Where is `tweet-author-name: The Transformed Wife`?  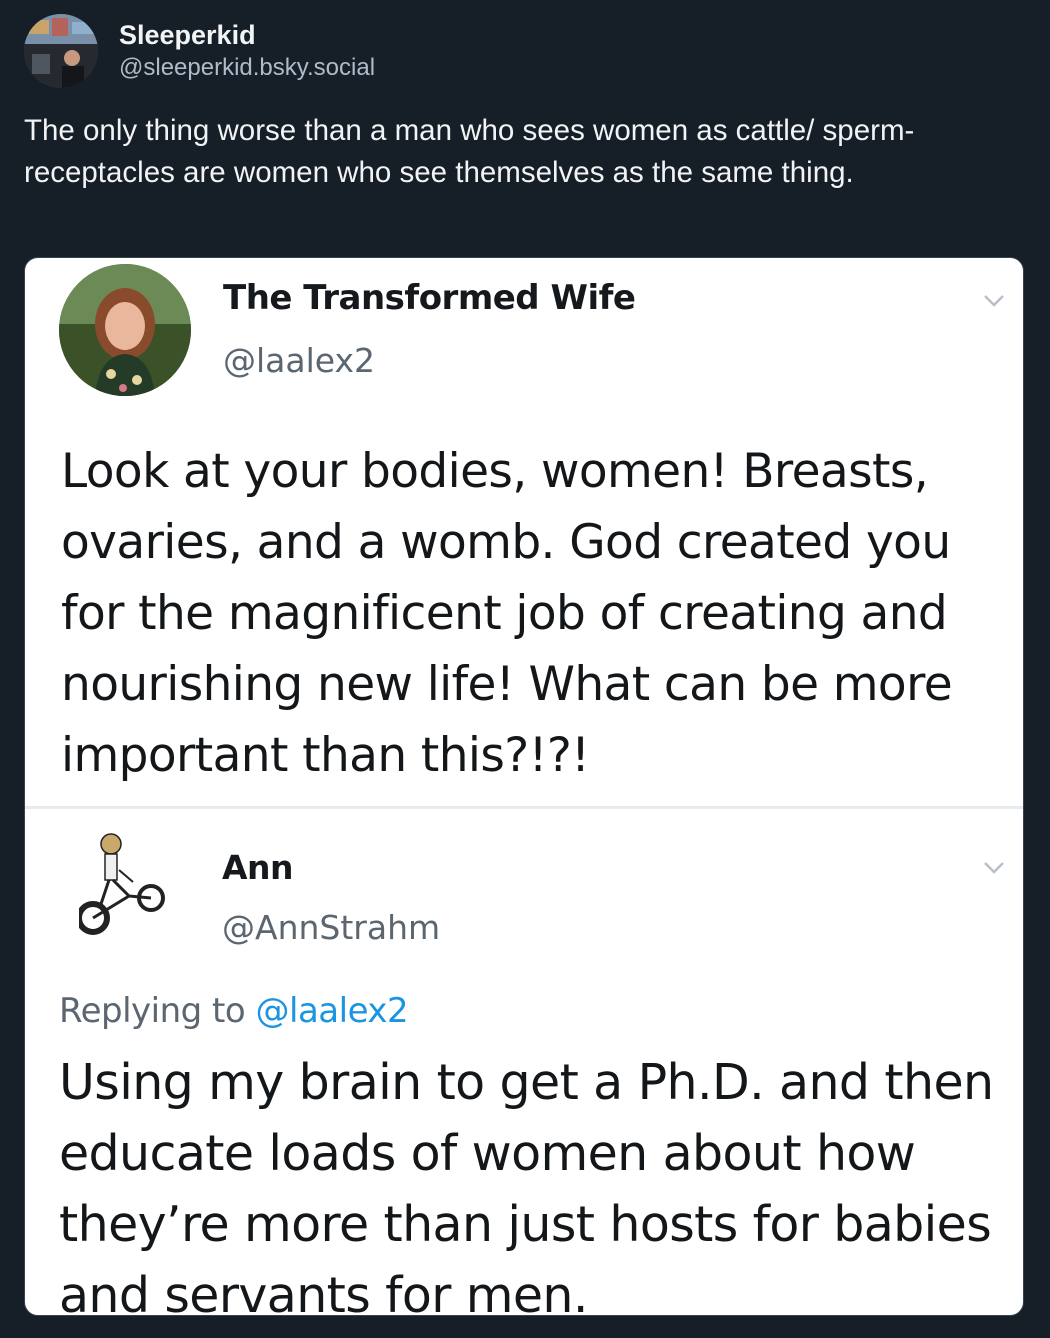
tweet-author-name: The Transformed Wife is located at coordinates (429, 298).